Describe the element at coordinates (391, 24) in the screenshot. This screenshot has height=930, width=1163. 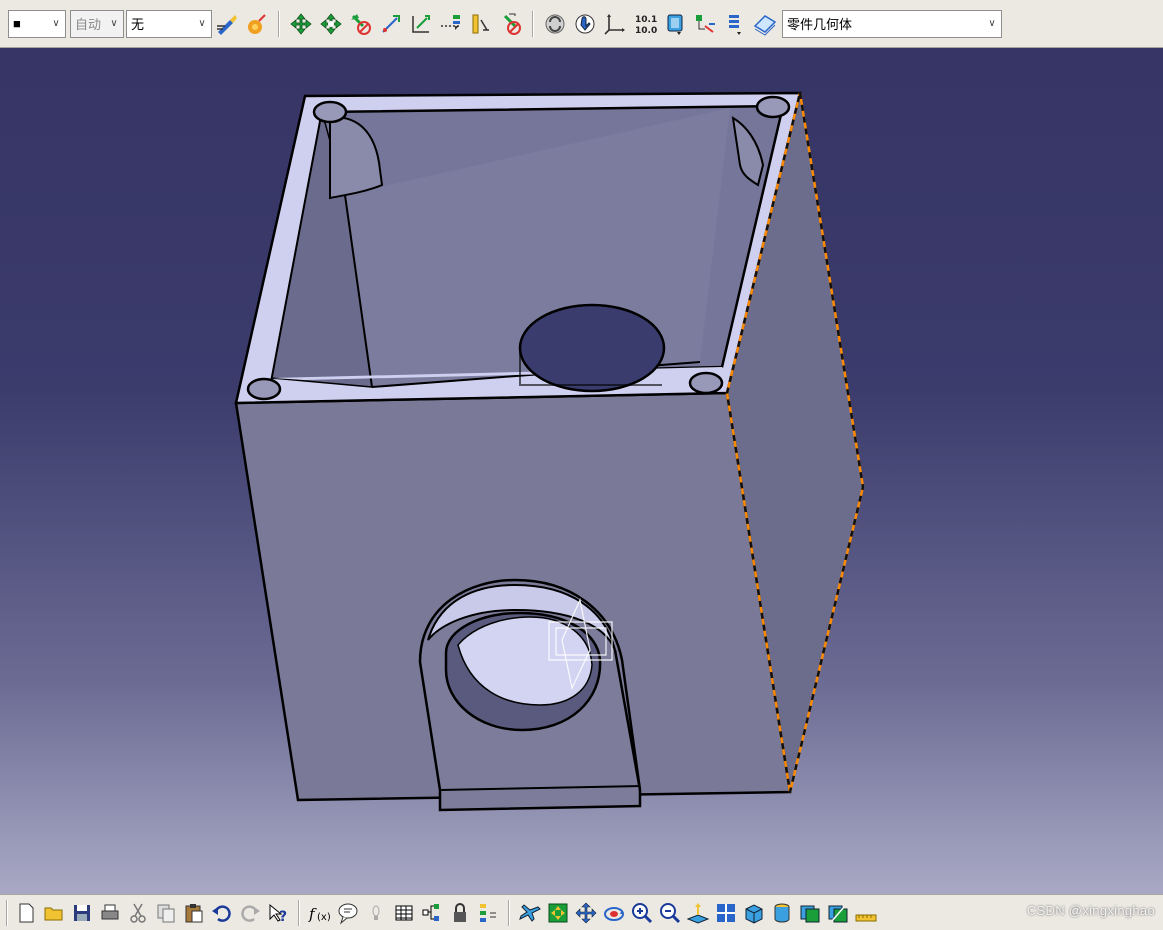
I see `fix-icon` at that location.